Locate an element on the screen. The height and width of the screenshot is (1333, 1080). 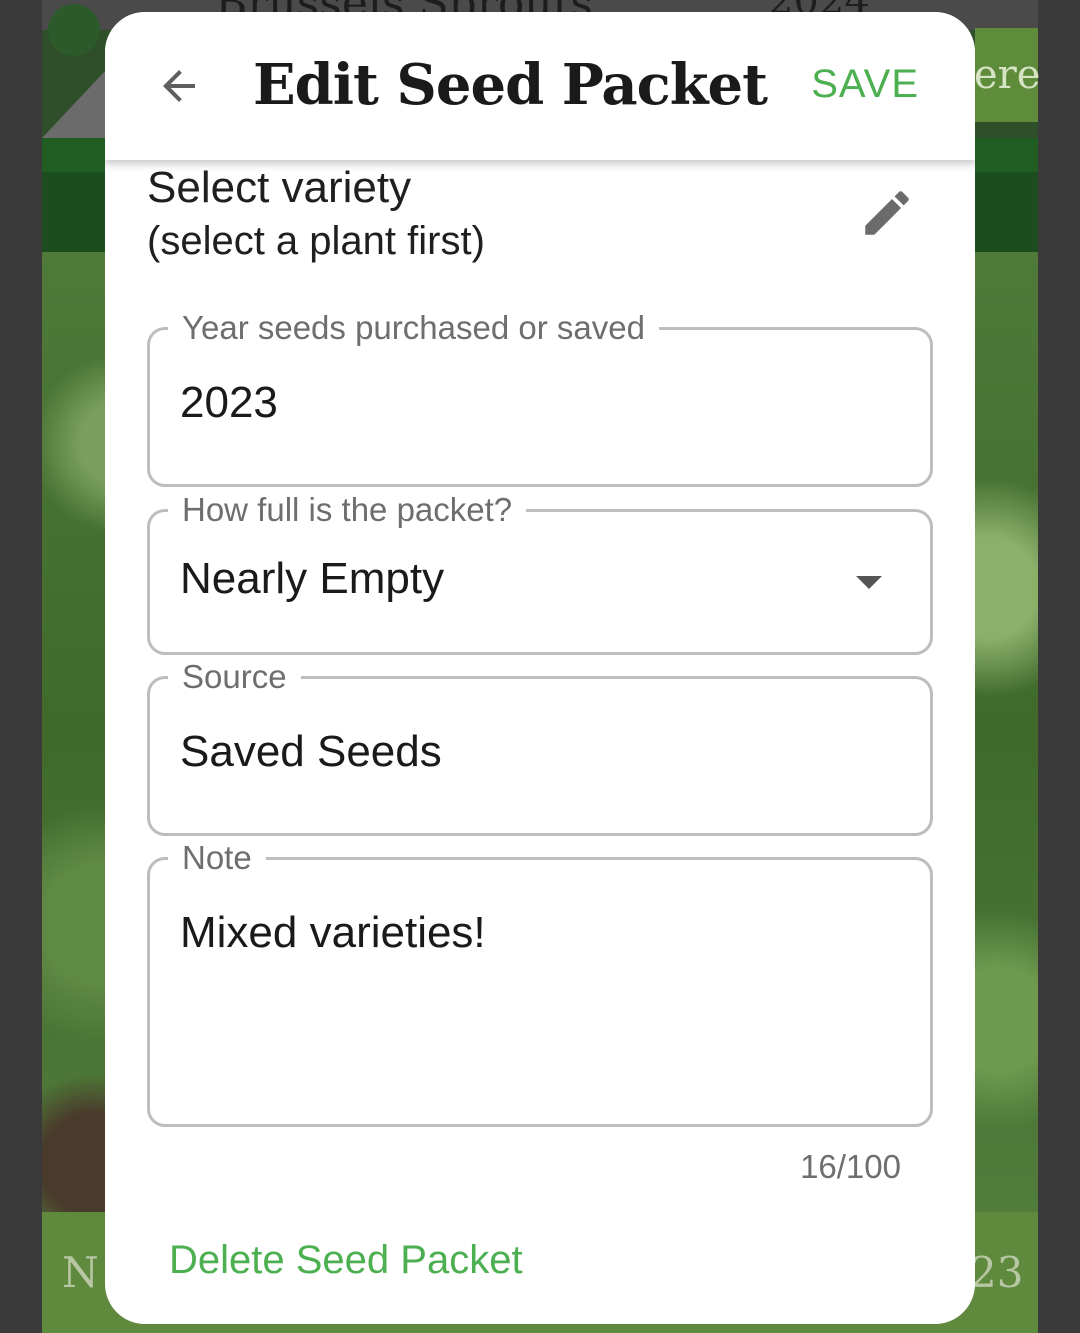
dropdown-arrow-icon is located at coordinates (869, 582).